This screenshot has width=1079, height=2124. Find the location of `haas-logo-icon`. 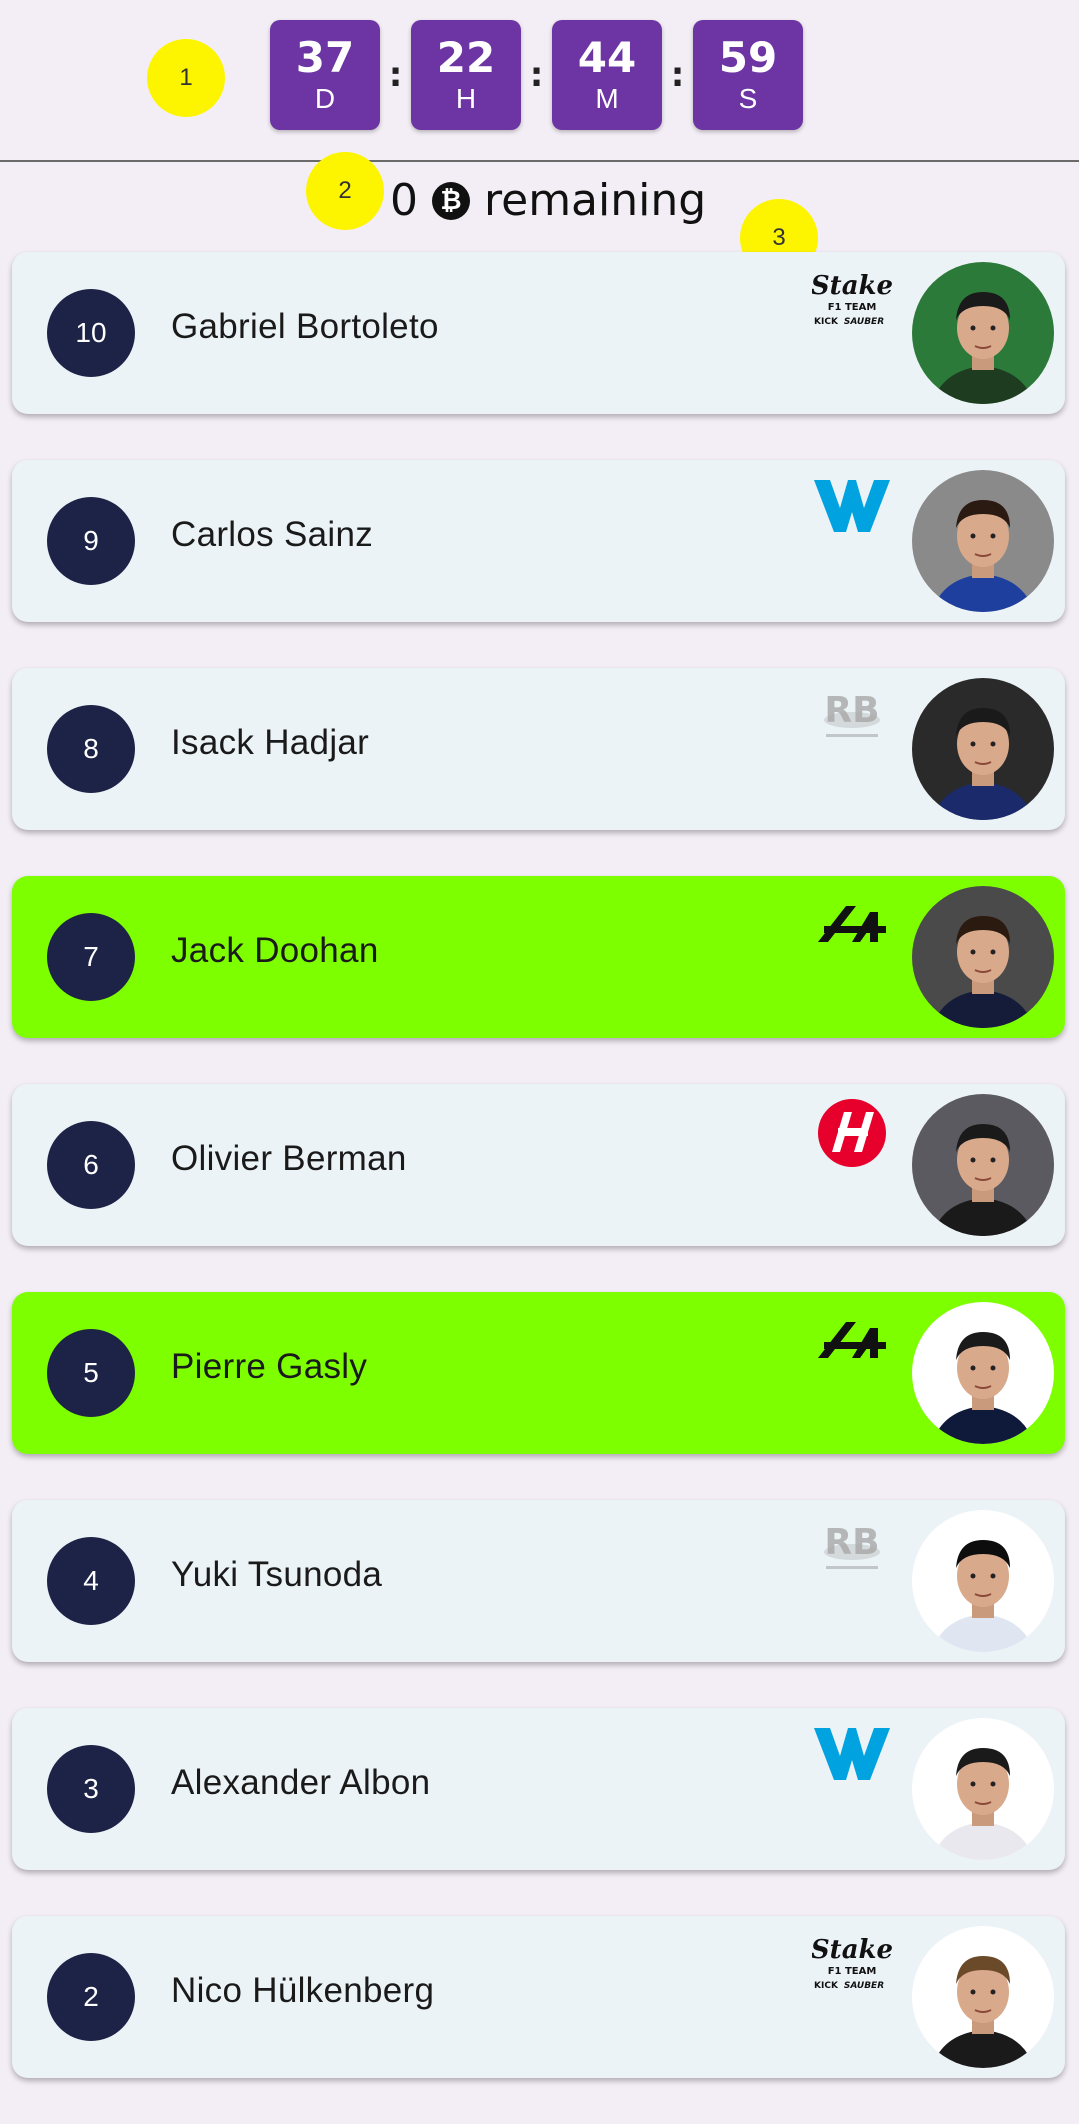

haas-logo-icon is located at coordinates (852, 1133).